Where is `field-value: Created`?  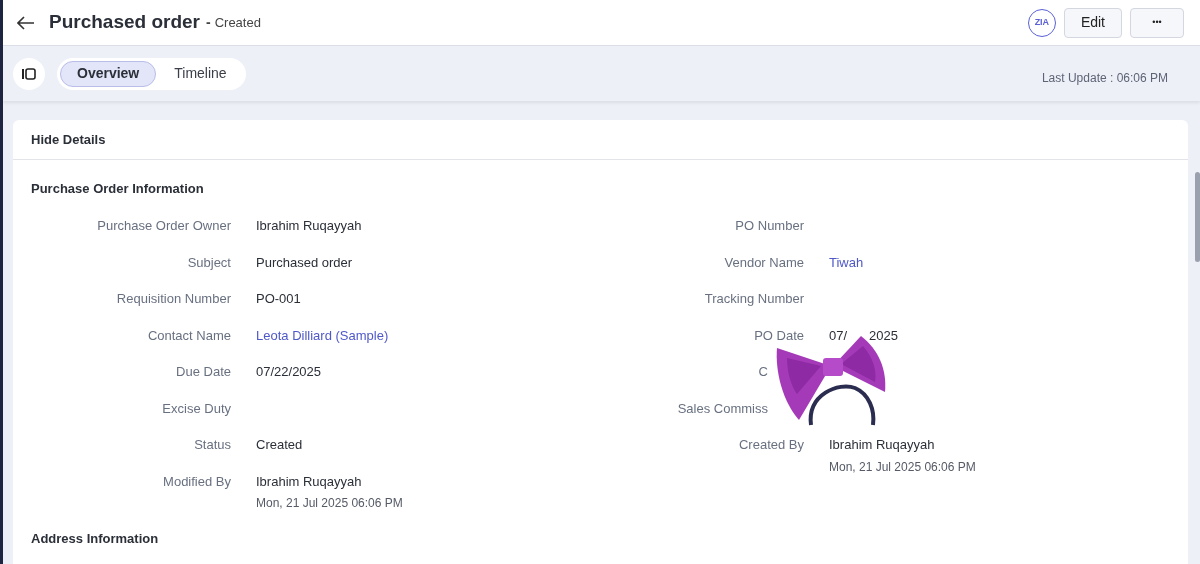
field-value: Created is located at coordinates (279, 445).